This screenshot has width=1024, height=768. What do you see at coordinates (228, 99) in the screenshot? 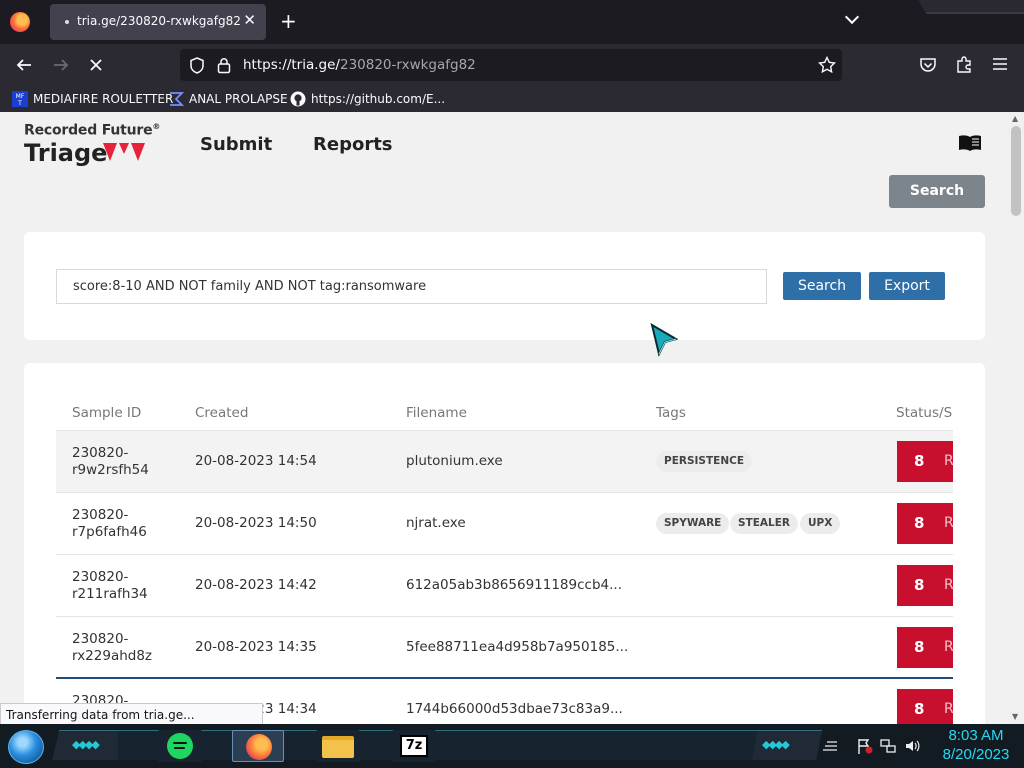
I see `bookmark-anal-prolapse: ANAL PROLAPSE` at bounding box center [228, 99].